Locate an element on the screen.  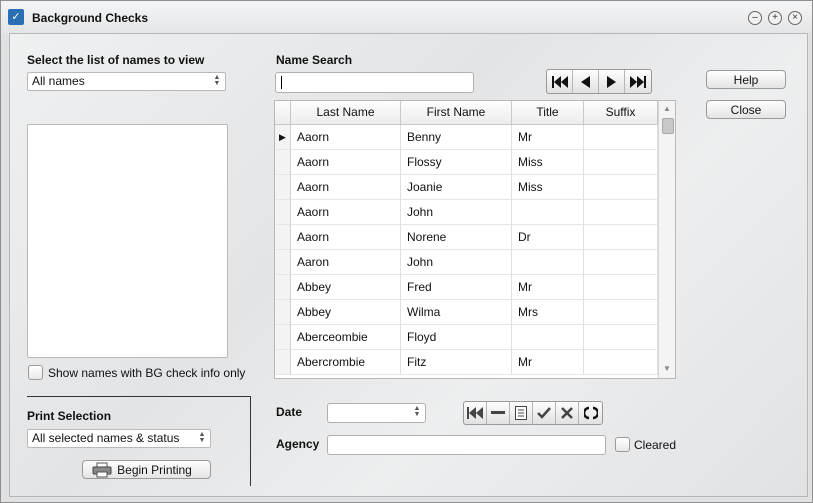
refresh-icon is located at coordinates (590, 413).